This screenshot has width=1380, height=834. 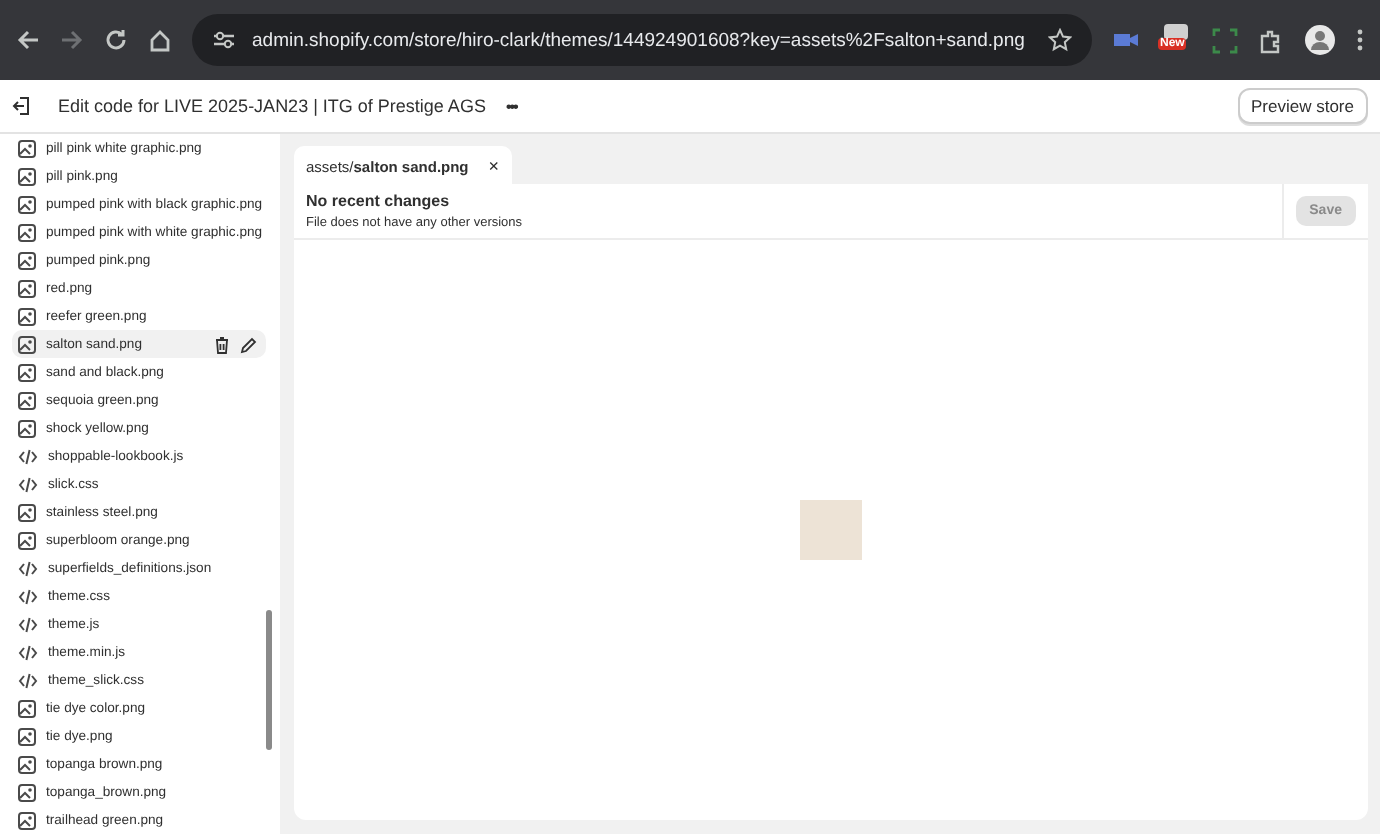 I want to click on page-title: Edit code for LIVE 2025-JAN23 | ITG of Prestige AGS, so click(x=272, y=106).